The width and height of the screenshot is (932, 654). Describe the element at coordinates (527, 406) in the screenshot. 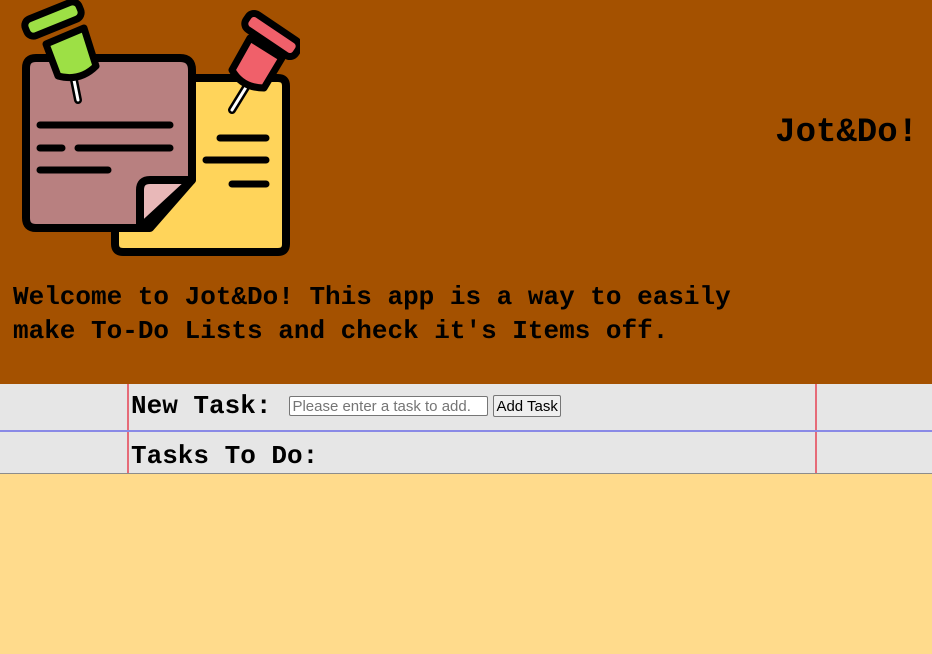

I see `add-task-button: Add Task` at that location.